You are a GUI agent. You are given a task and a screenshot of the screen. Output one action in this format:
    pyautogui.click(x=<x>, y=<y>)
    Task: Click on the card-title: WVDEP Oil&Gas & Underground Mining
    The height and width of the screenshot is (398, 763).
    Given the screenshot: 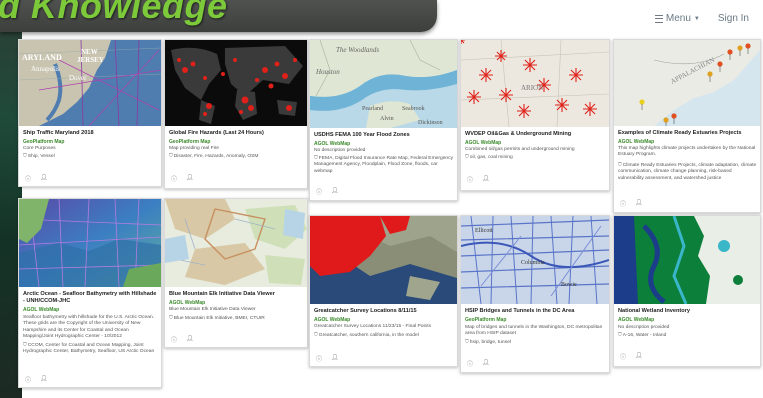 What is the action you would take?
    pyautogui.click(x=535, y=134)
    